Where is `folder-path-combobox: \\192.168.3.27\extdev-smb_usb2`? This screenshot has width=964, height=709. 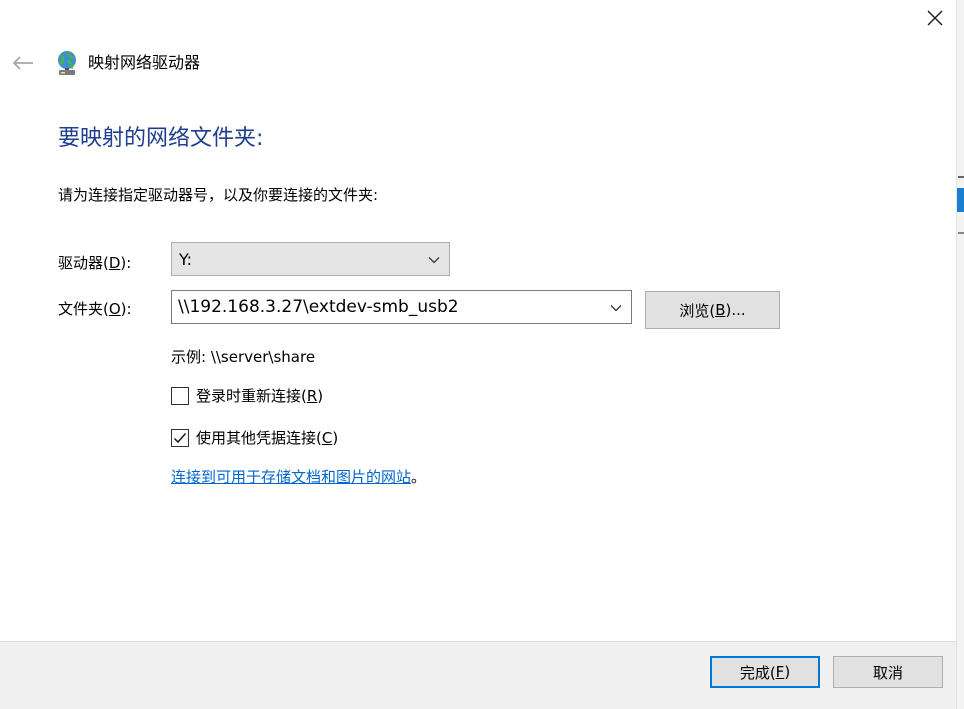
folder-path-combobox: \\192.168.3.27\extdev-smb_usb2 is located at coordinates (401, 307).